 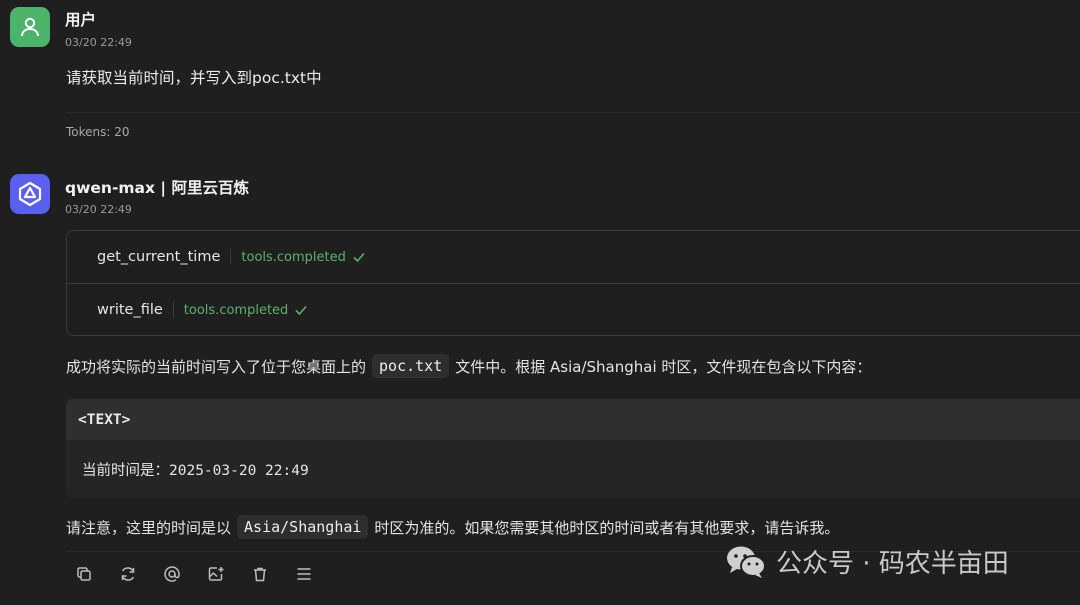 What do you see at coordinates (195, 470) in the screenshot?
I see `code-block-content: 当前时间是：2025-03-20 22:49` at bounding box center [195, 470].